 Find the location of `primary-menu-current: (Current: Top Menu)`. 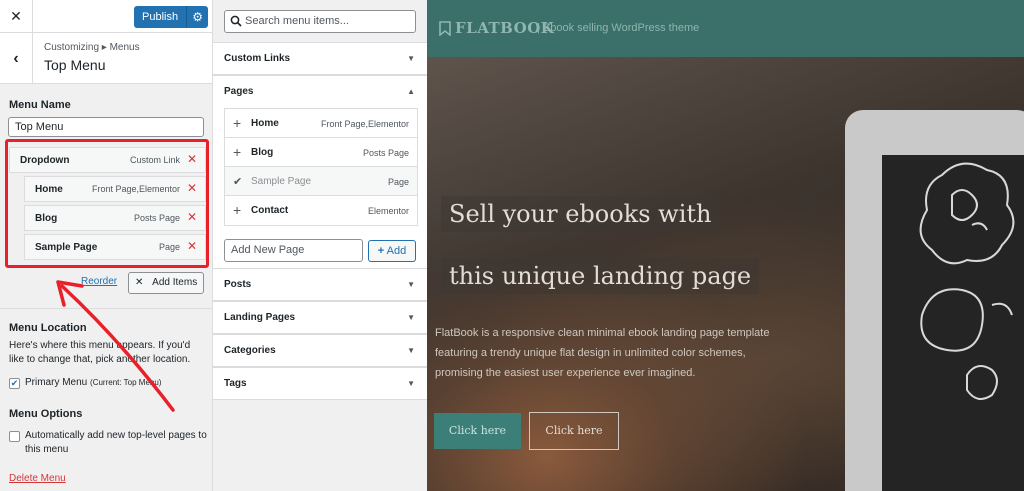

primary-menu-current: (Current: Top Menu) is located at coordinates (126, 382).